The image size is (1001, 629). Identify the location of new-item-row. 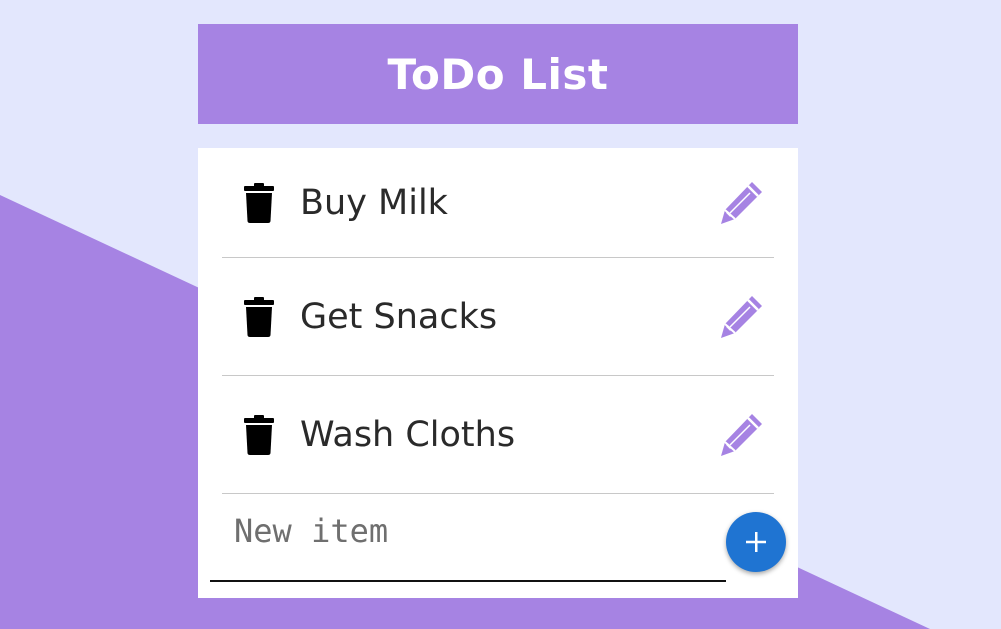
(504, 540).